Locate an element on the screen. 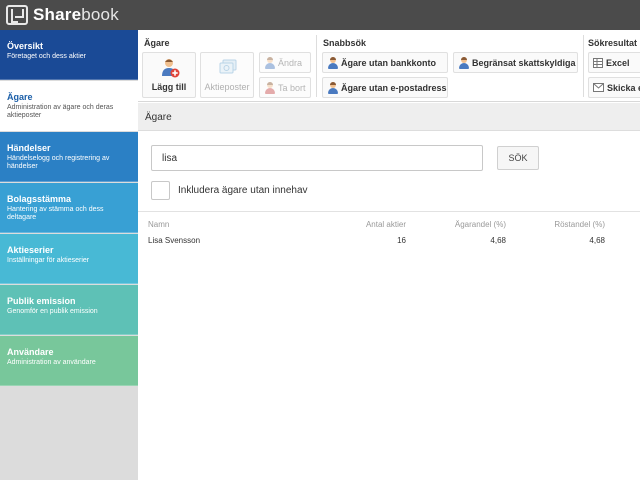  envelope-icon is located at coordinates (598, 87).